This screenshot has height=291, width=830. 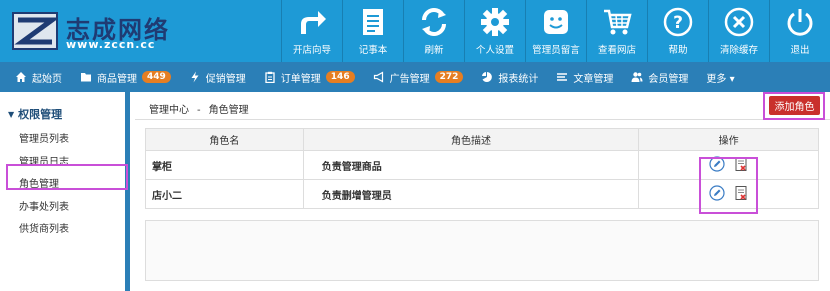 What do you see at coordinates (449, 77) in the screenshot?
I see `menu-badge-ads: 272` at bounding box center [449, 77].